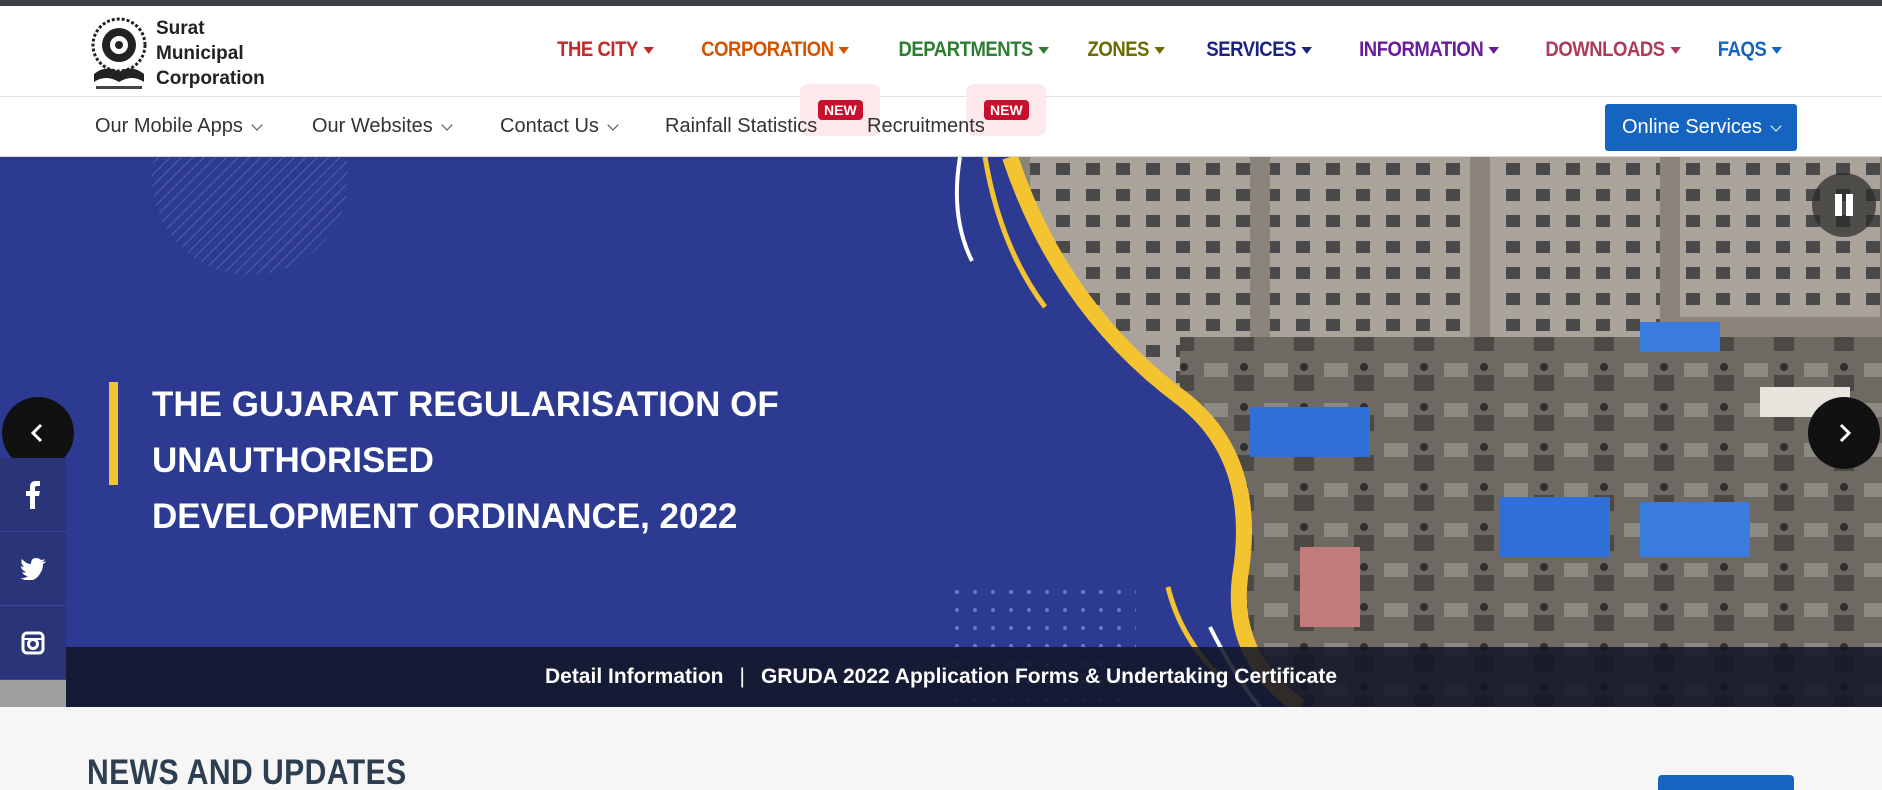  I want to click on logo-line-3: Corporation, so click(210, 78).